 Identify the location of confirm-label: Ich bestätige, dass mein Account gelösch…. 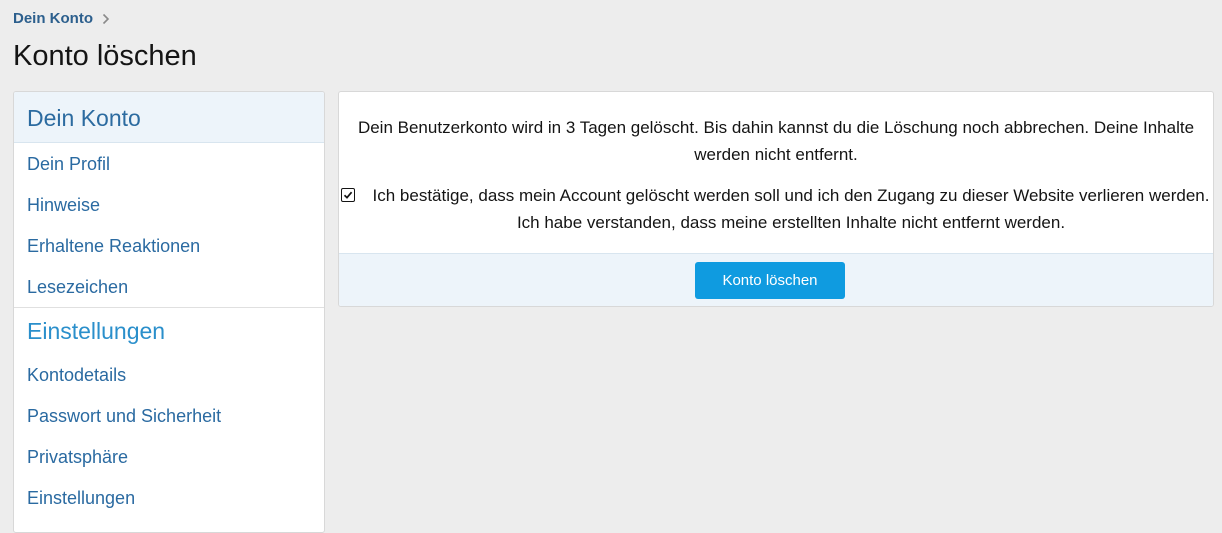
(784, 209).